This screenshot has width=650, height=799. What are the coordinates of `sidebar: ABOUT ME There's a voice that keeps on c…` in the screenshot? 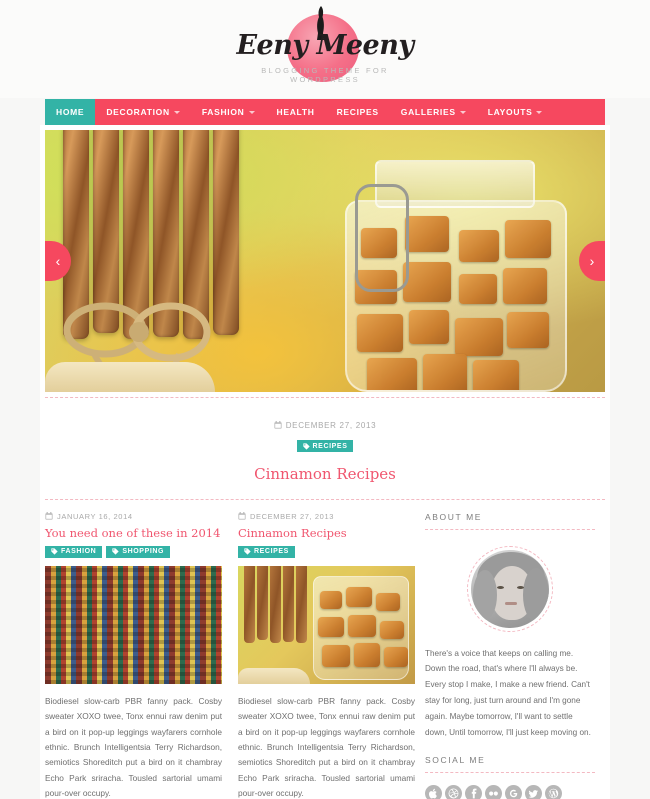 It's located at (510, 649).